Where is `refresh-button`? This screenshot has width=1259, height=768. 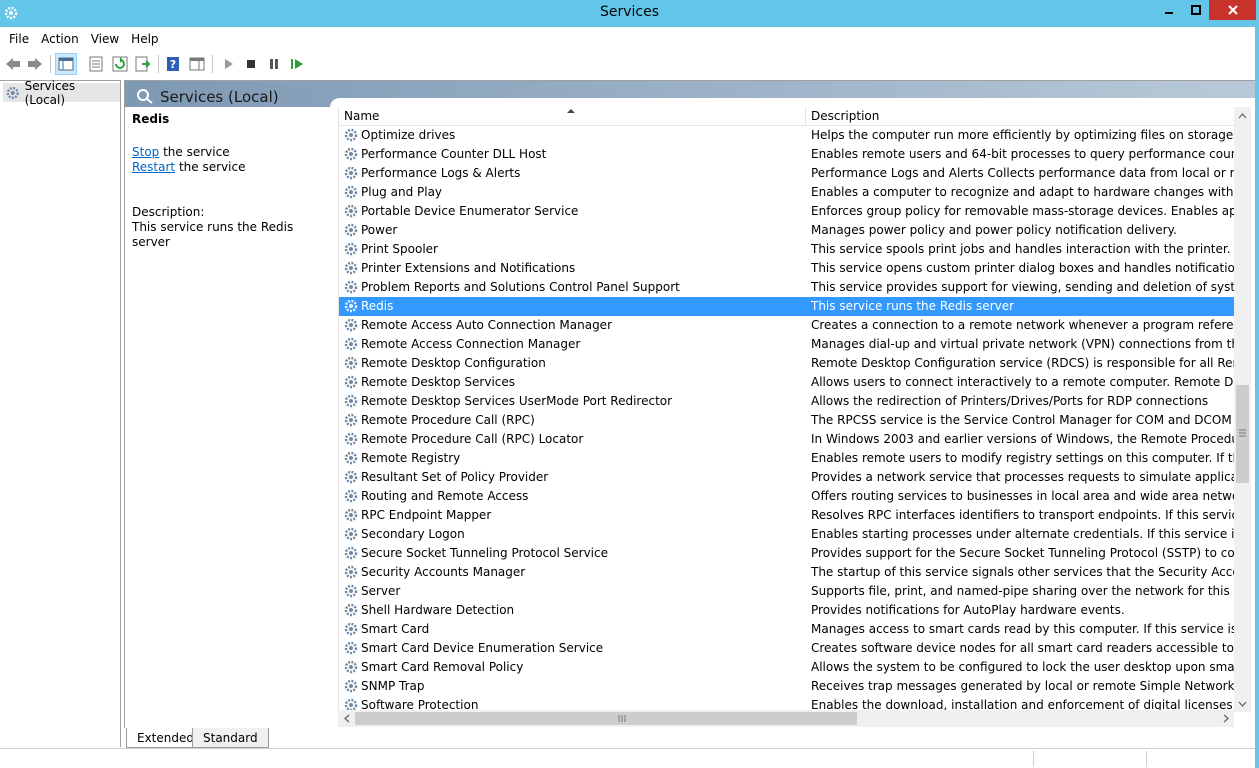
refresh-button is located at coordinates (120, 64).